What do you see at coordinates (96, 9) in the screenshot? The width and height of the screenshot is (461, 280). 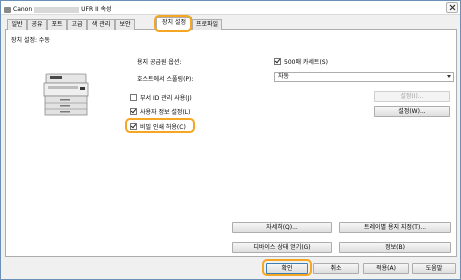 I see `window-title-suffix: UFR II 속성` at bounding box center [96, 9].